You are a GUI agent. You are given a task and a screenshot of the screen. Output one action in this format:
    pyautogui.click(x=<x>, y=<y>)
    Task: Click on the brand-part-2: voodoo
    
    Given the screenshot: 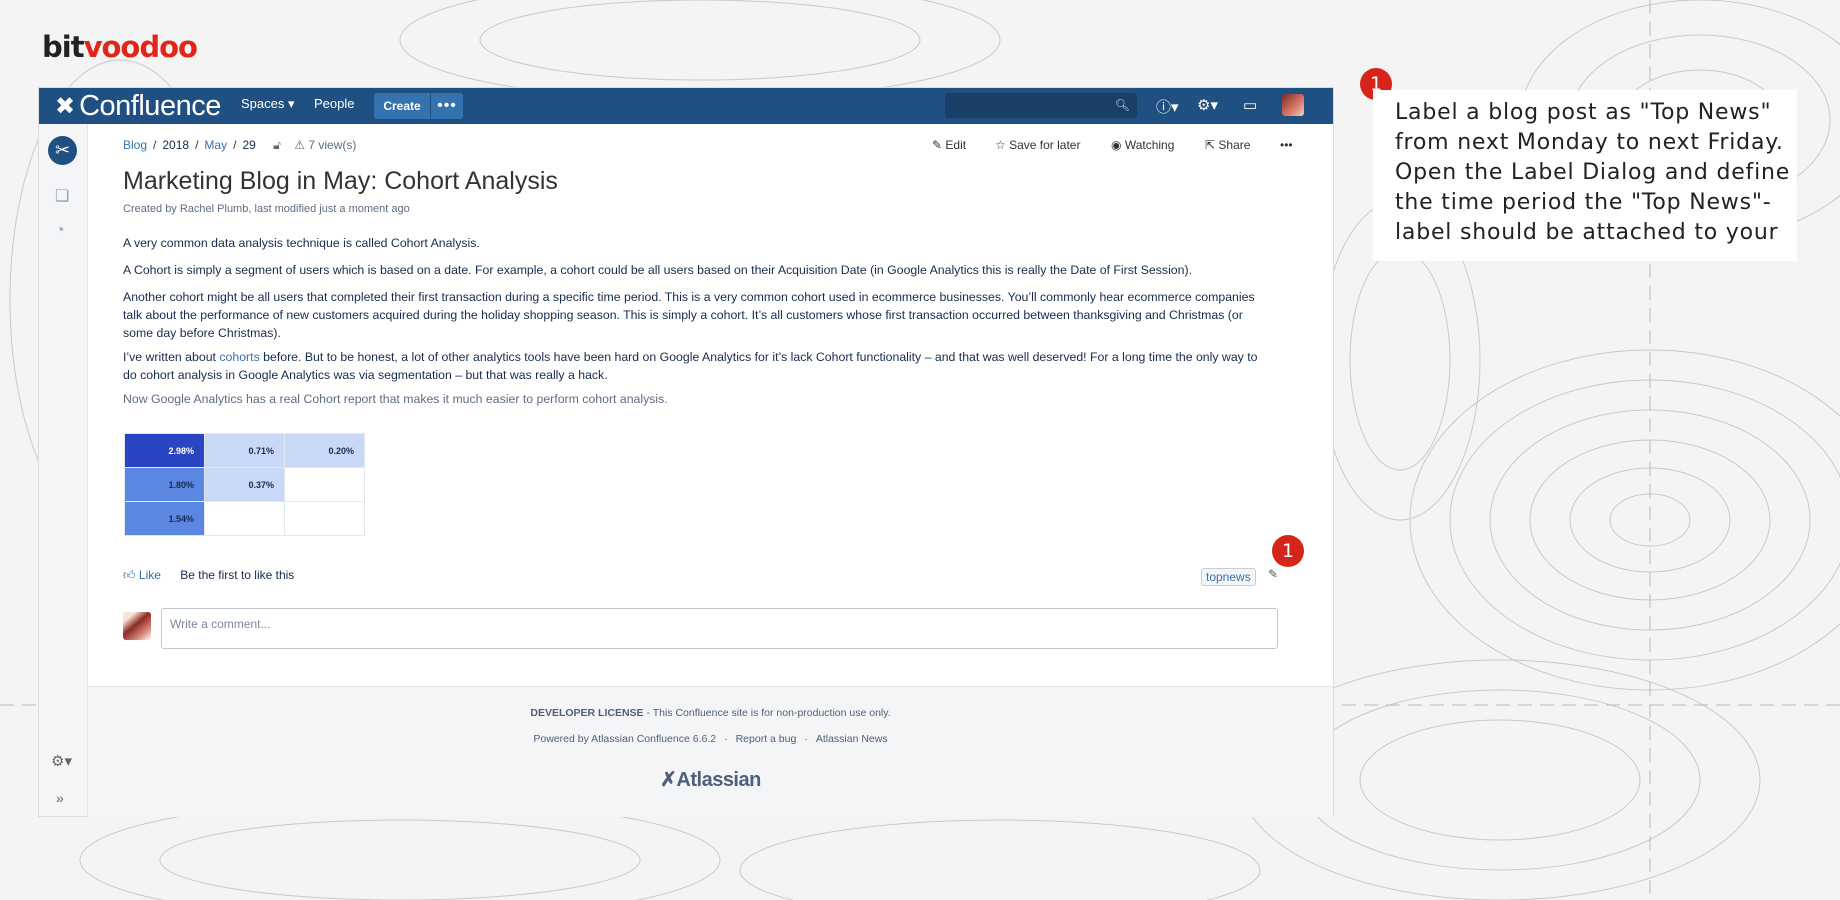 What is the action you would take?
    pyautogui.click(x=140, y=47)
    